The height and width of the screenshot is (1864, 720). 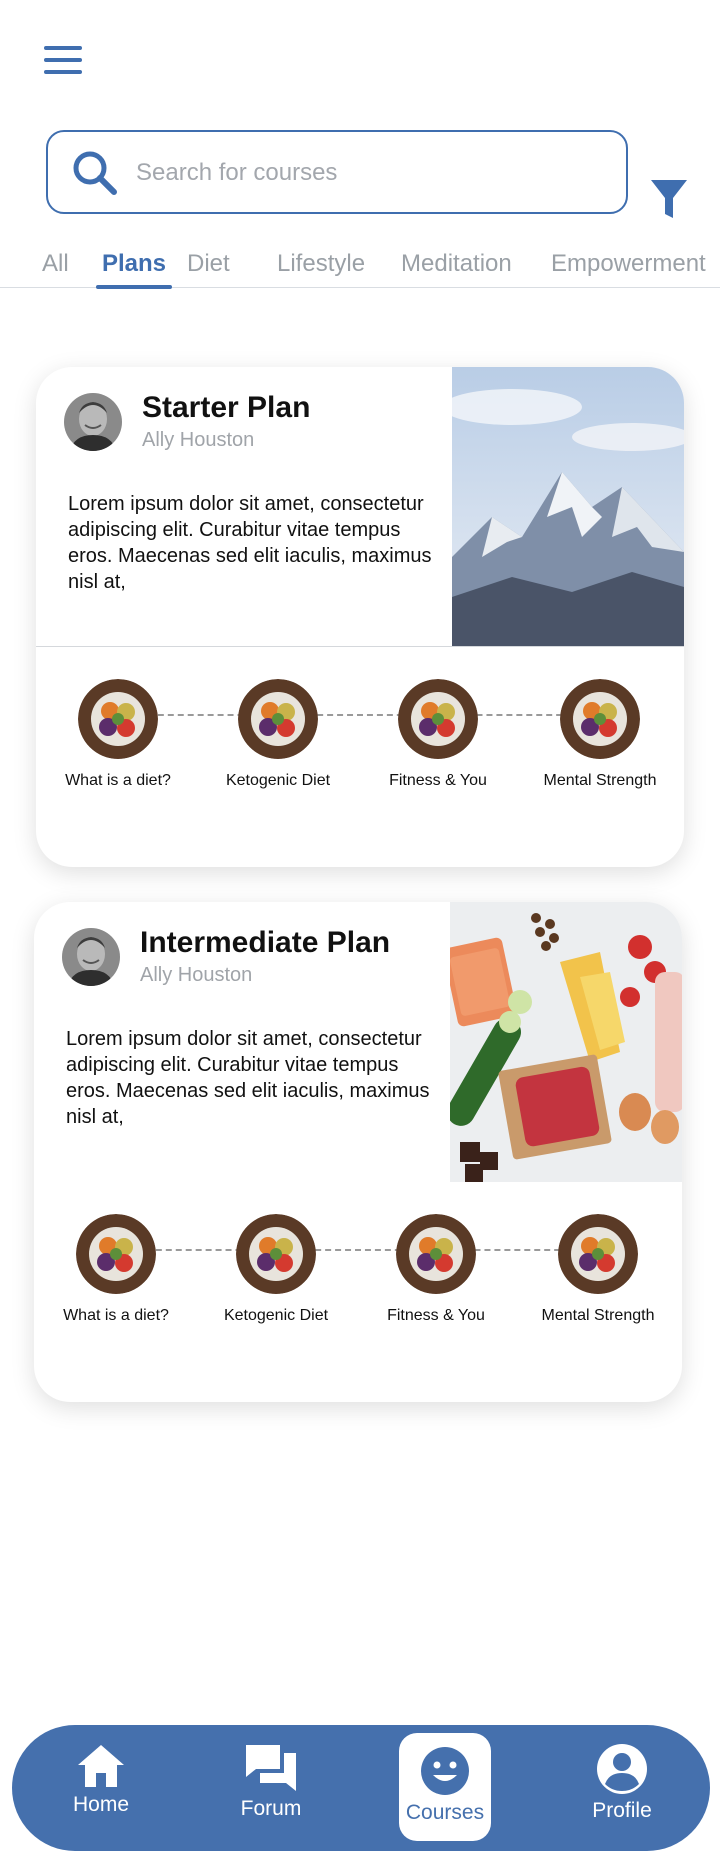 What do you see at coordinates (101, 1788) in the screenshot?
I see `nav-home: Home` at bounding box center [101, 1788].